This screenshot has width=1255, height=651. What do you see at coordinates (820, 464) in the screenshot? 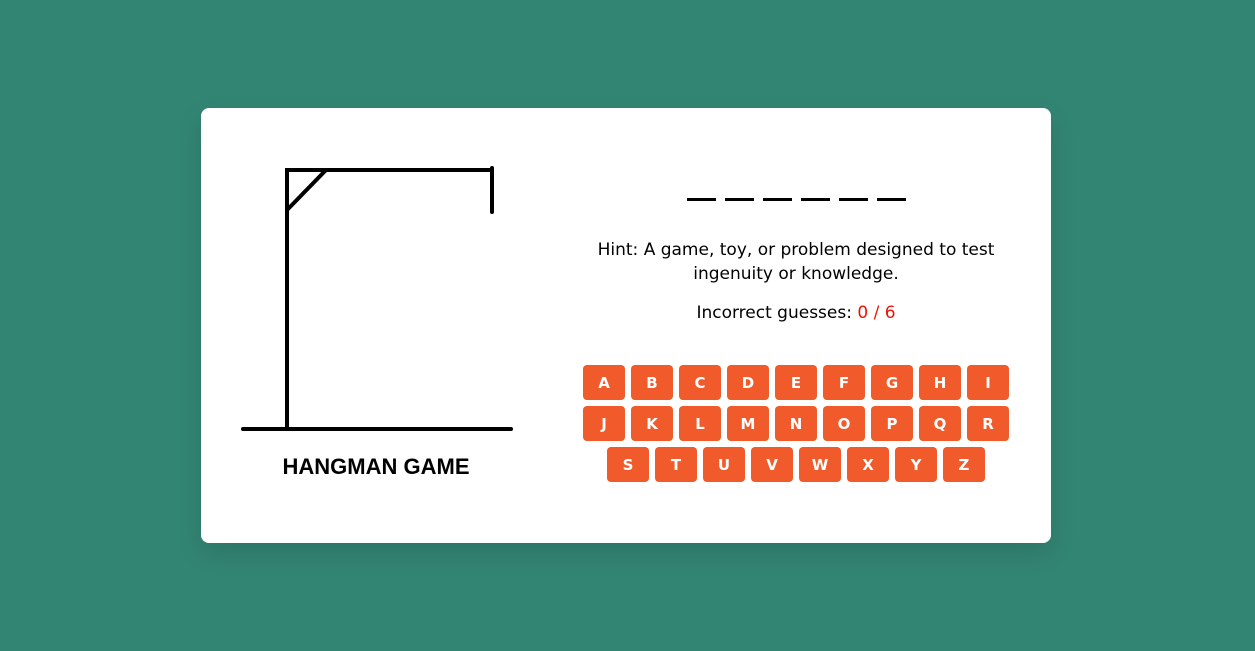
I see `letter-key-w: W` at bounding box center [820, 464].